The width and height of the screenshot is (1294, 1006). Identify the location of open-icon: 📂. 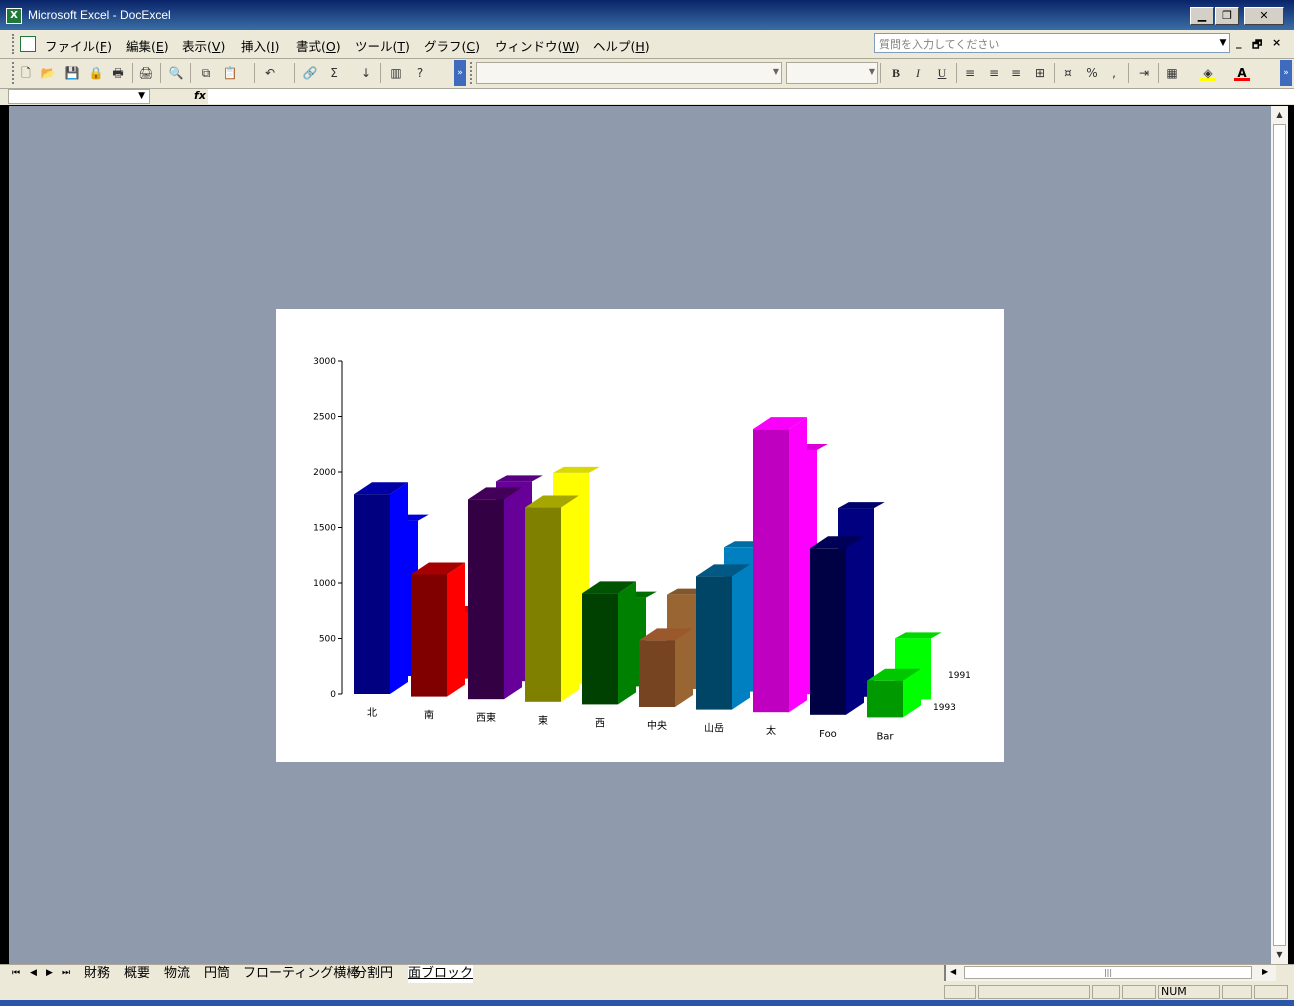
(48, 73).